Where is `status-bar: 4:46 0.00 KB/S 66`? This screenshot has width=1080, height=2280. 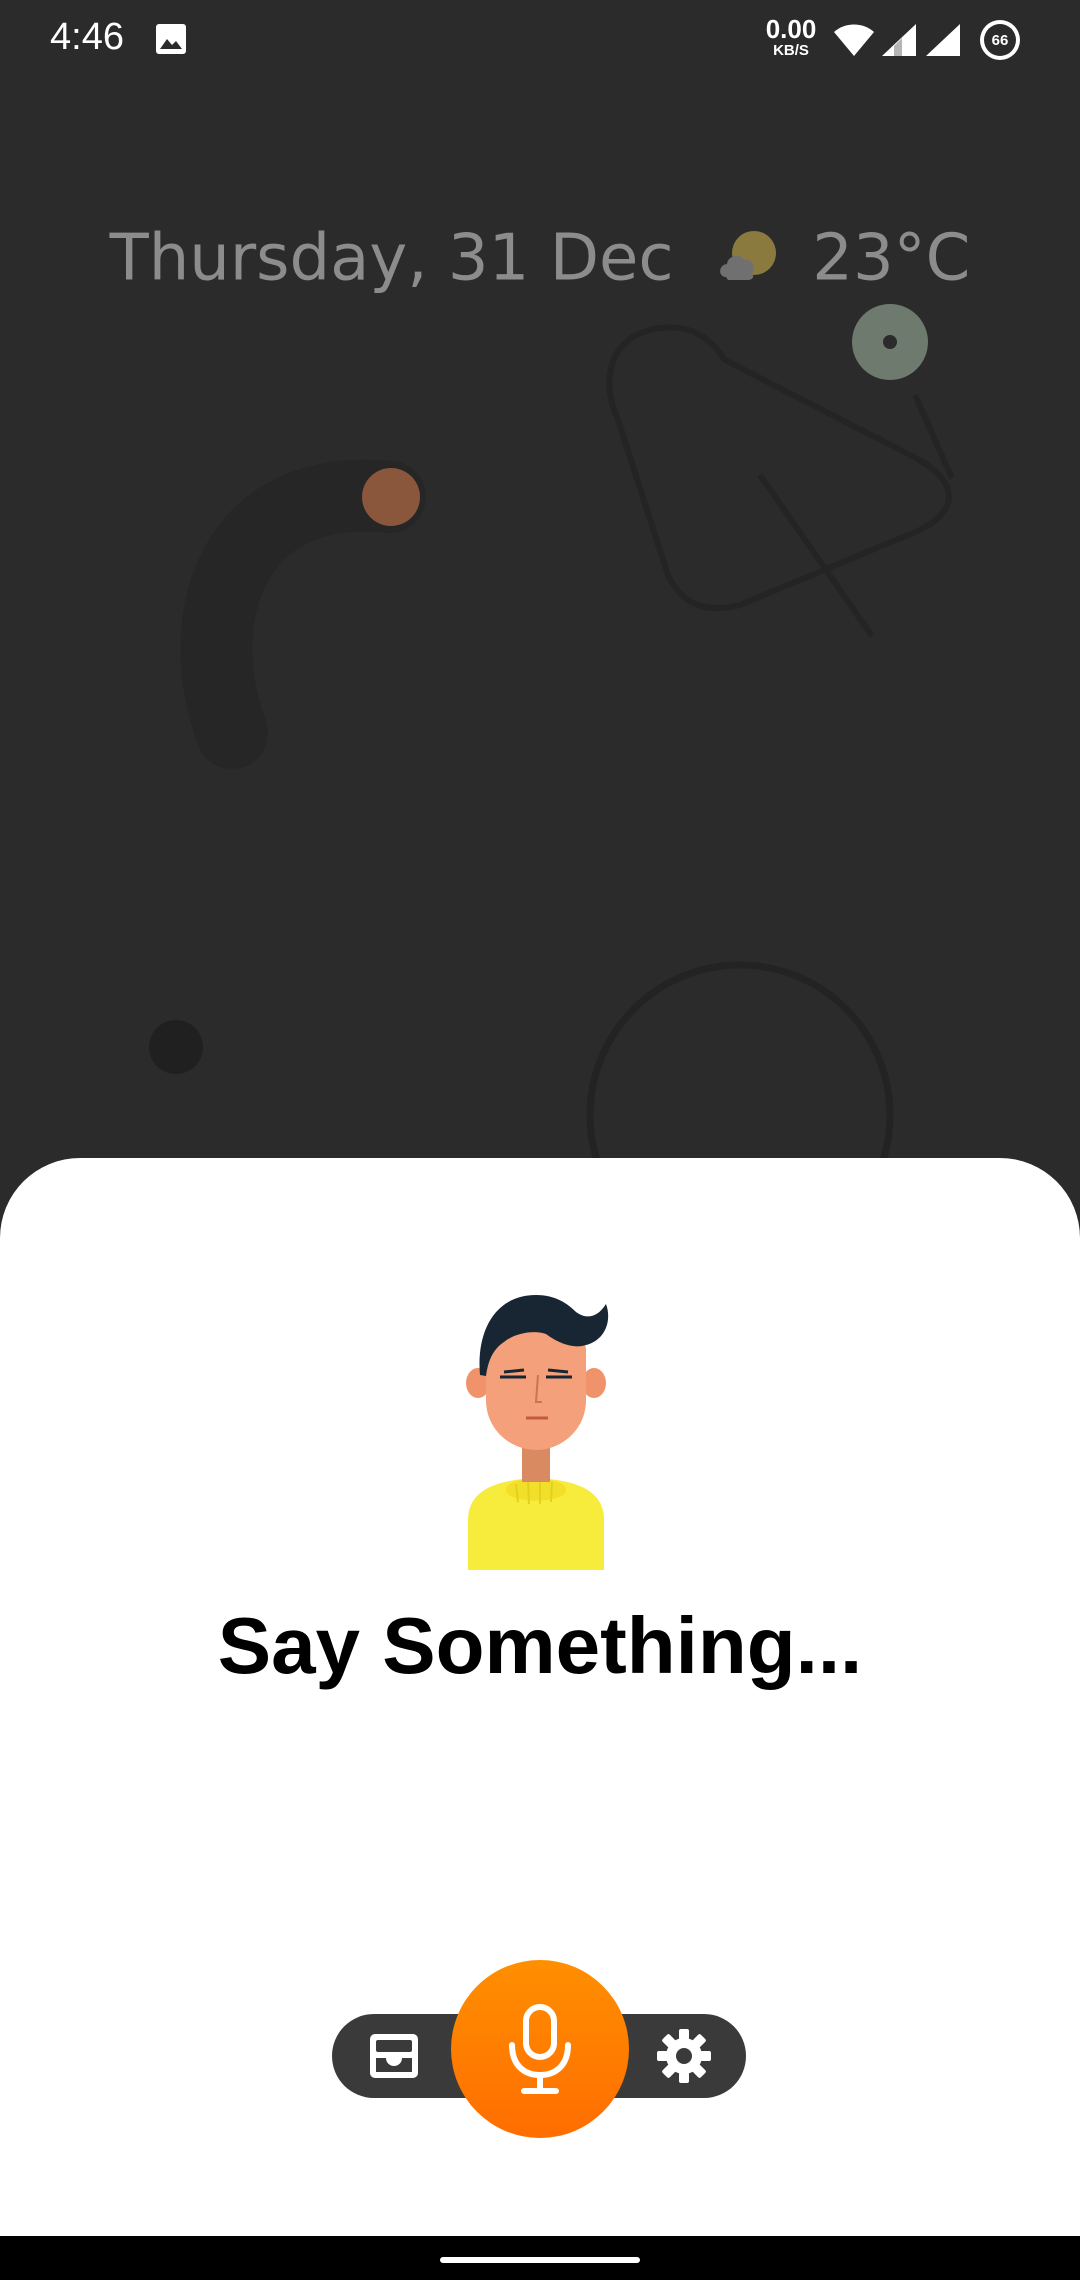 status-bar: 4:46 0.00 KB/S 66 is located at coordinates (540, 40).